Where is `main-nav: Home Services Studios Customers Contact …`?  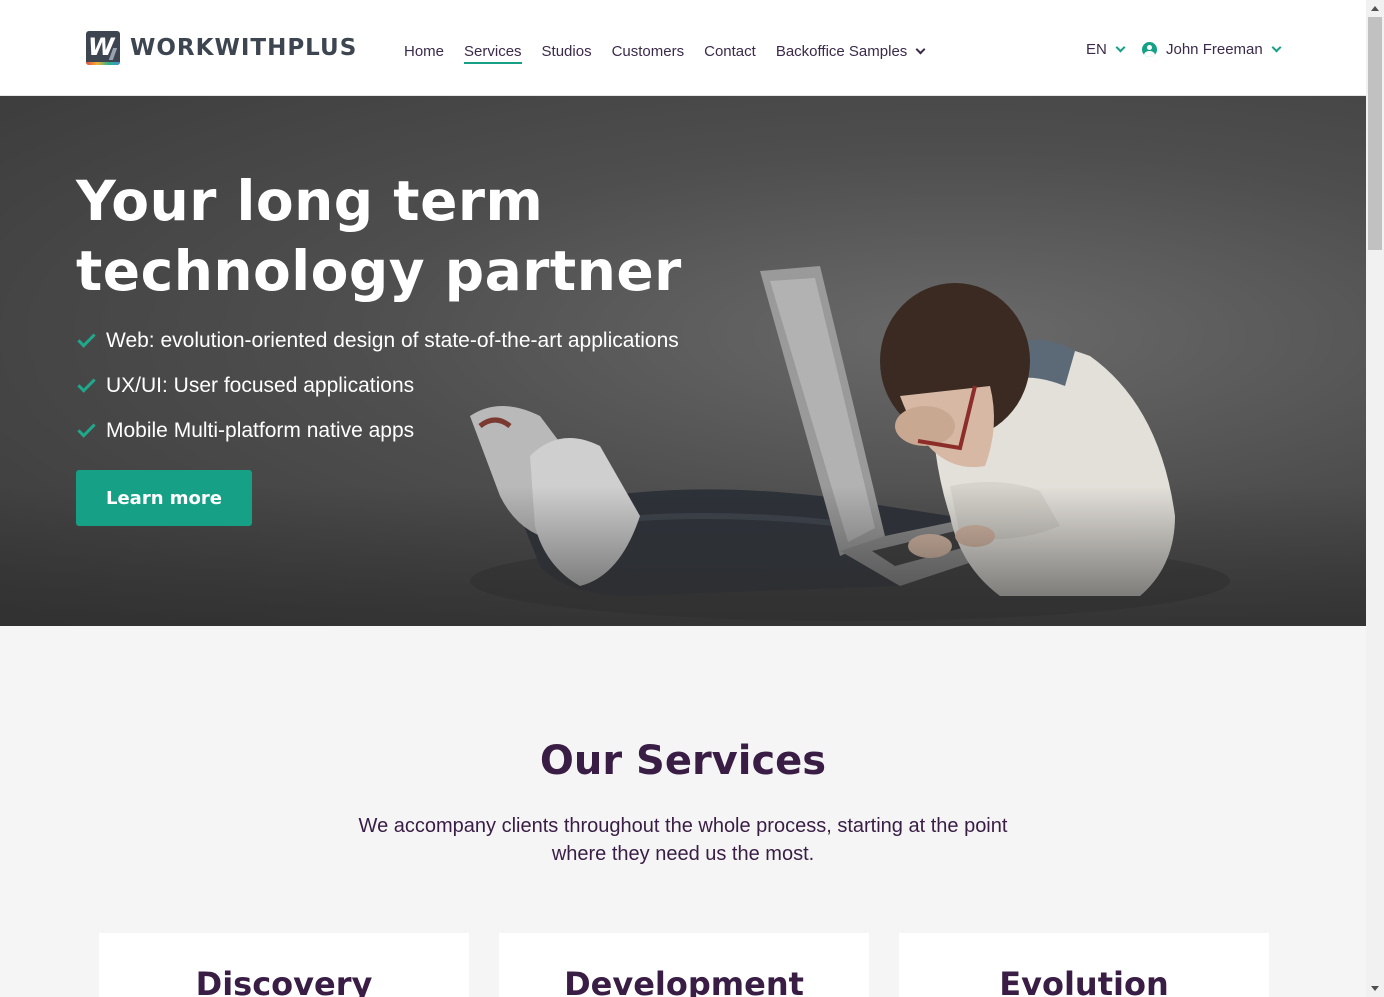 main-nav: Home Services Studios Customers Contact … is located at coordinates (665, 51).